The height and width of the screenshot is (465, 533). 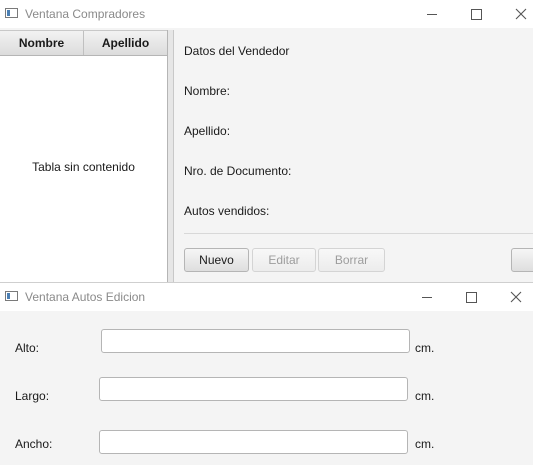 I want to click on alto-input, so click(x=255, y=341).